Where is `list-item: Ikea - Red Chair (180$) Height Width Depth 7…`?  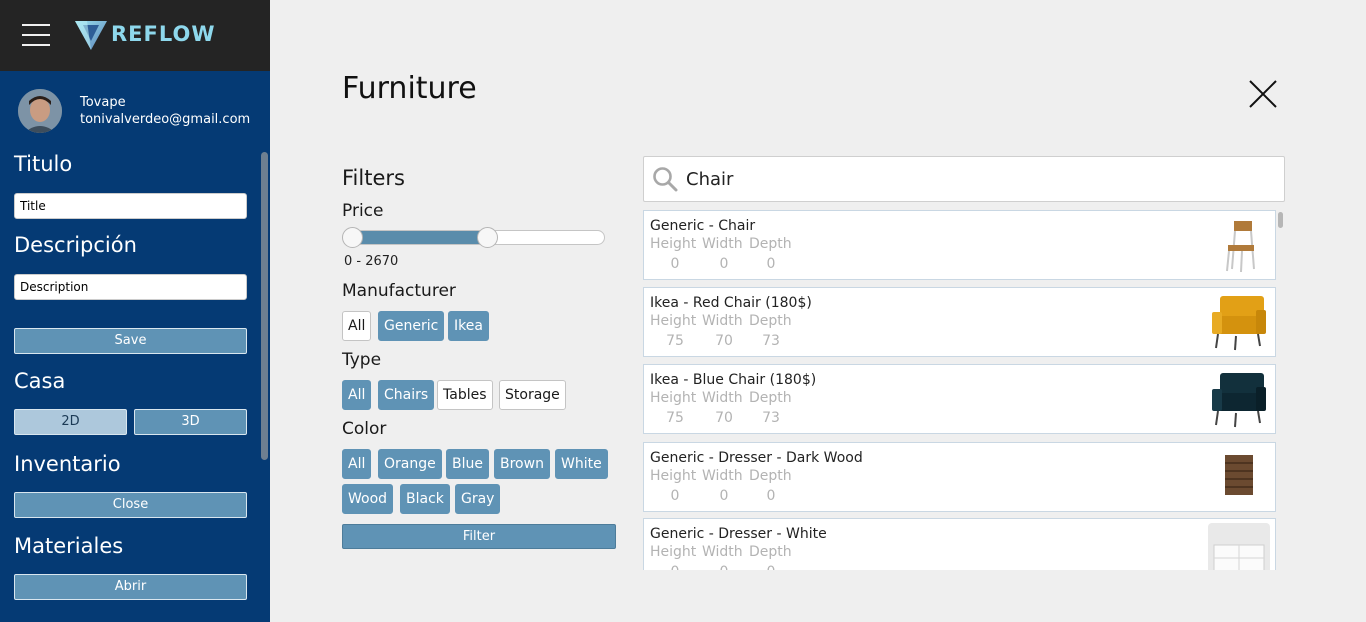 list-item: Ikea - Red Chair (180$) Height Width Depth 7… is located at coordinates (959, 322).